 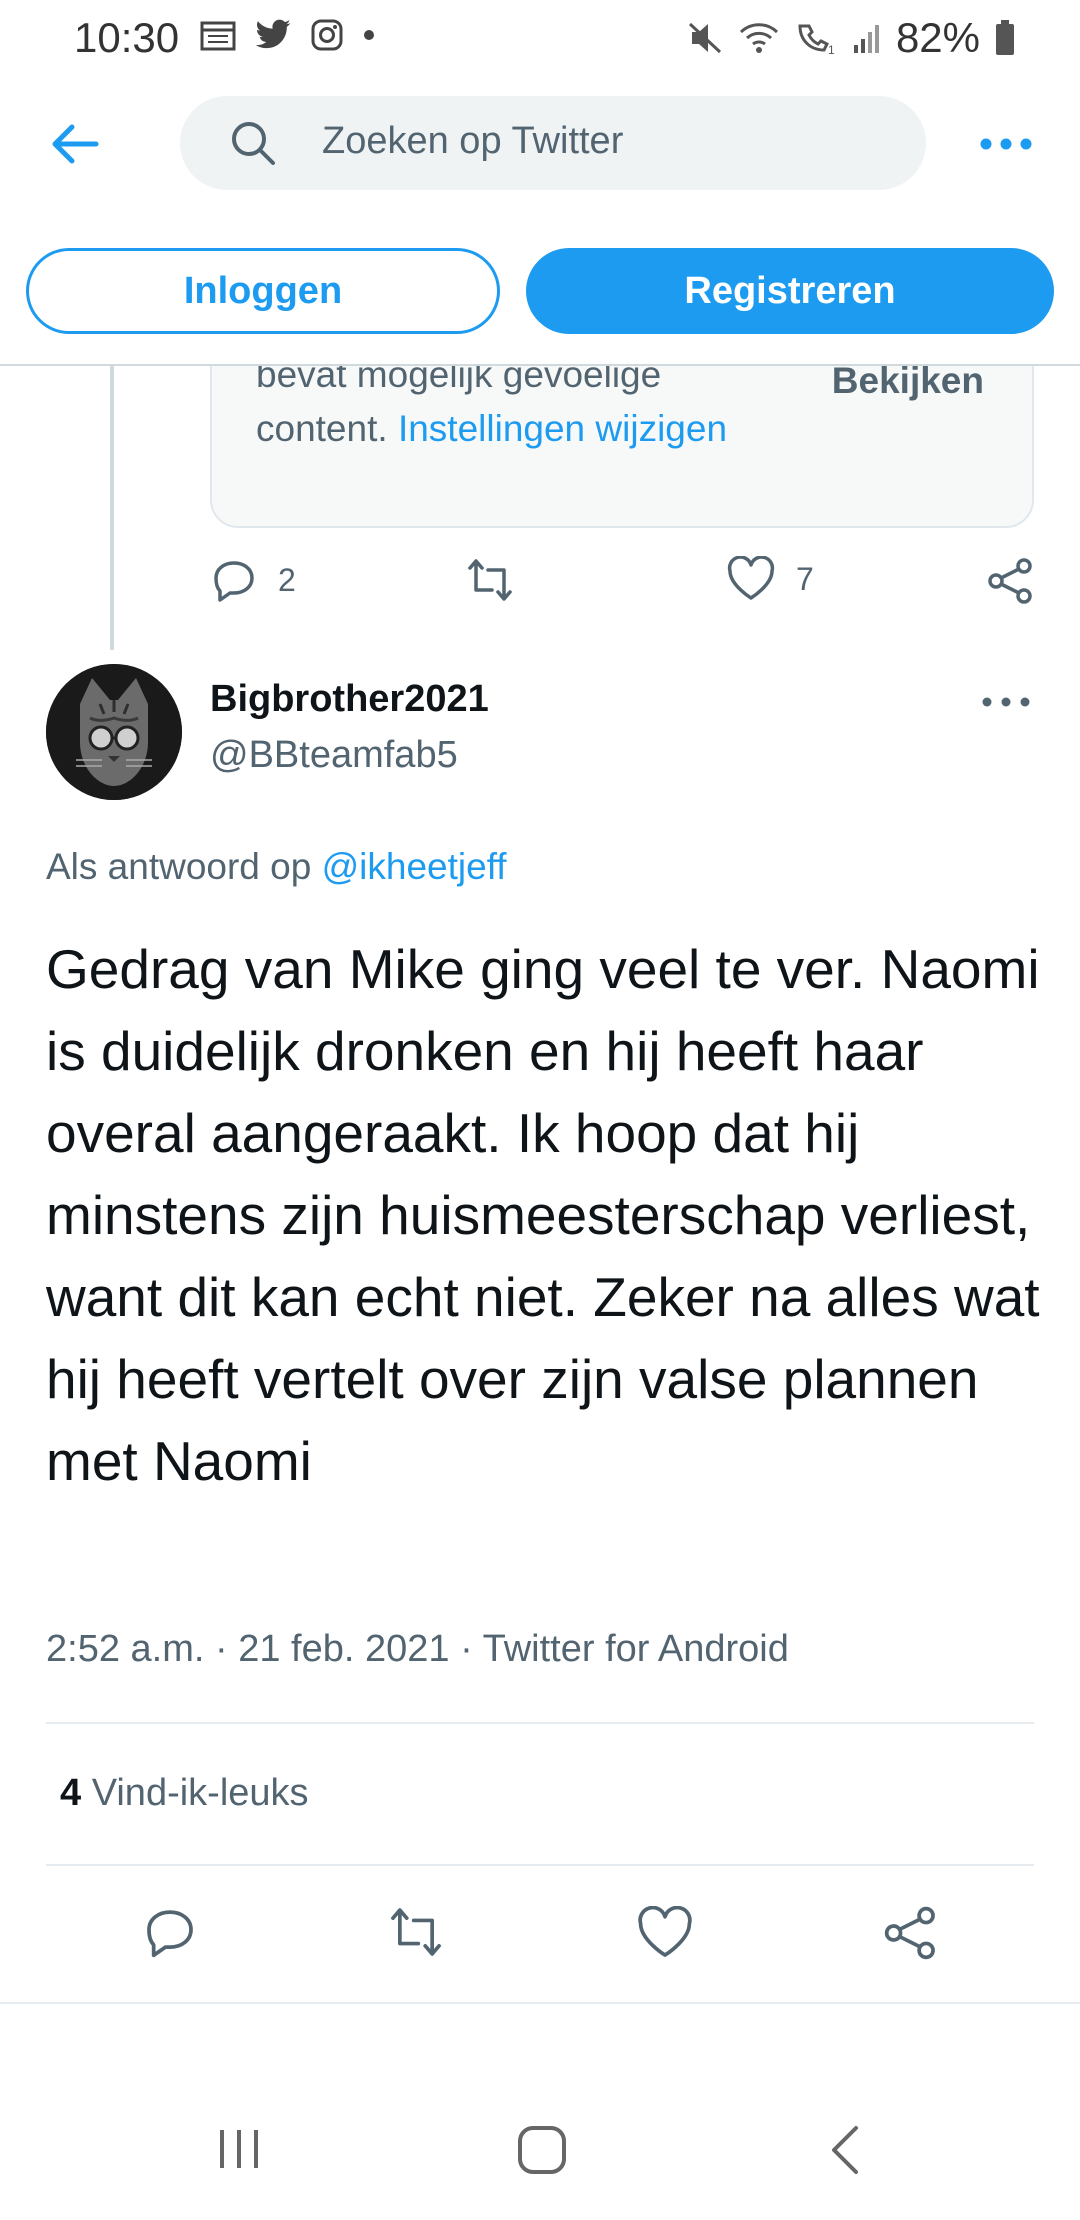 I want to click on wifi-icon, so click(x=758, y=38).